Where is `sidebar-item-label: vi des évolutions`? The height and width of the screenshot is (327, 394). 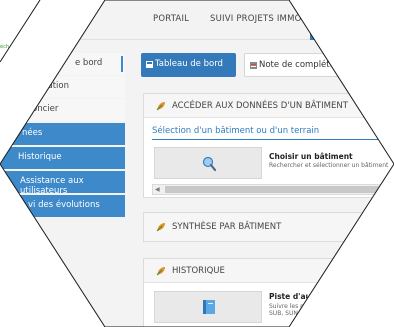 sidebar-item-label: vi des évolutions is located at coordinates (64, 205).